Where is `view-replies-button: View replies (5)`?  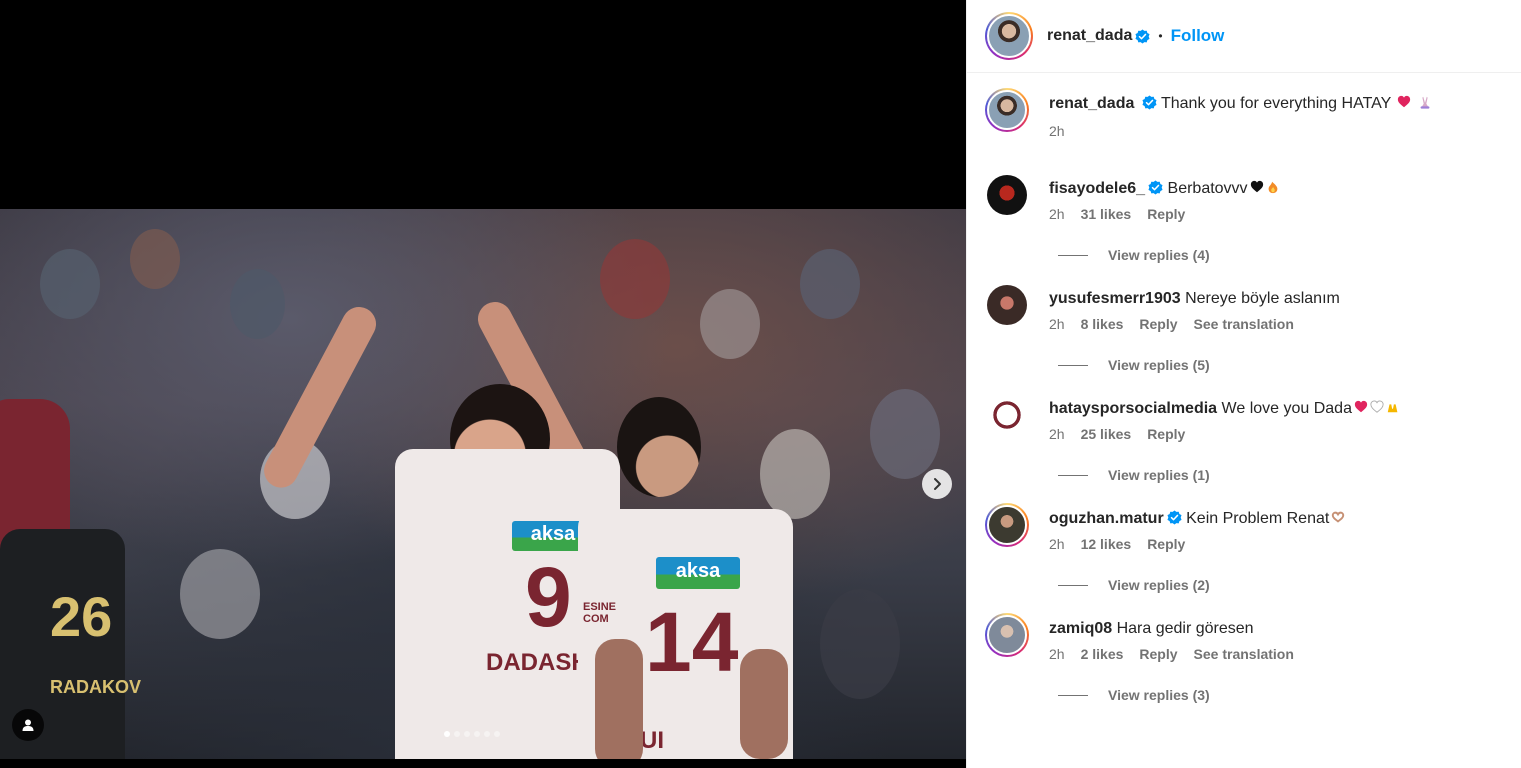
view-replies-button: View replies (5) is located at coordinates (1159, 365).